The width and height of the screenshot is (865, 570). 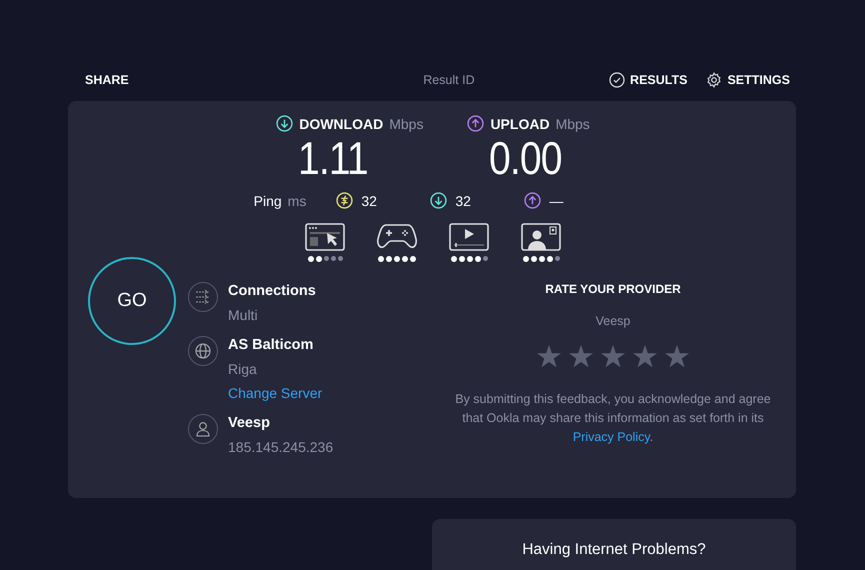 I want to click on provider-name: Veesp, so click(x=613, y=321).